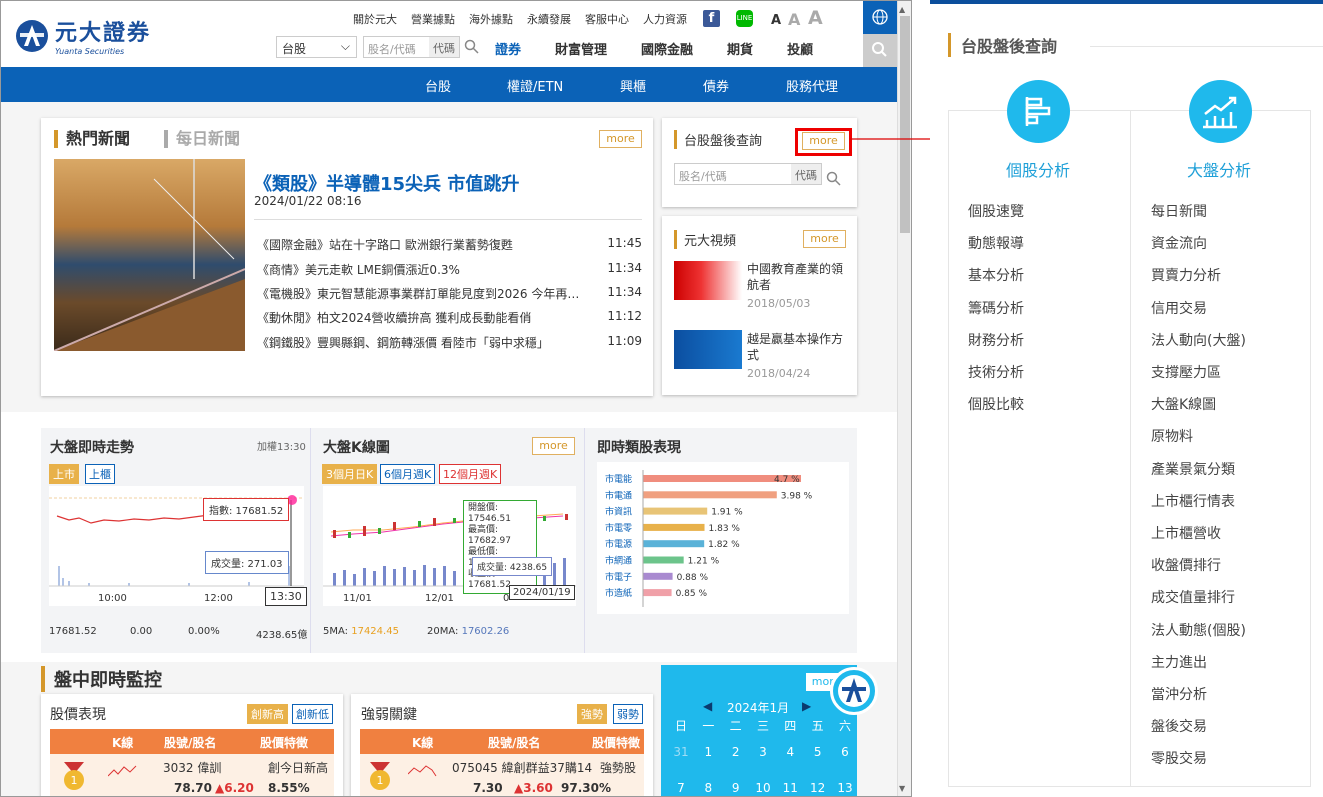 The image size is (1323, 797). I want to click on stock-name: 3032 偉訓, so click(192, 767).